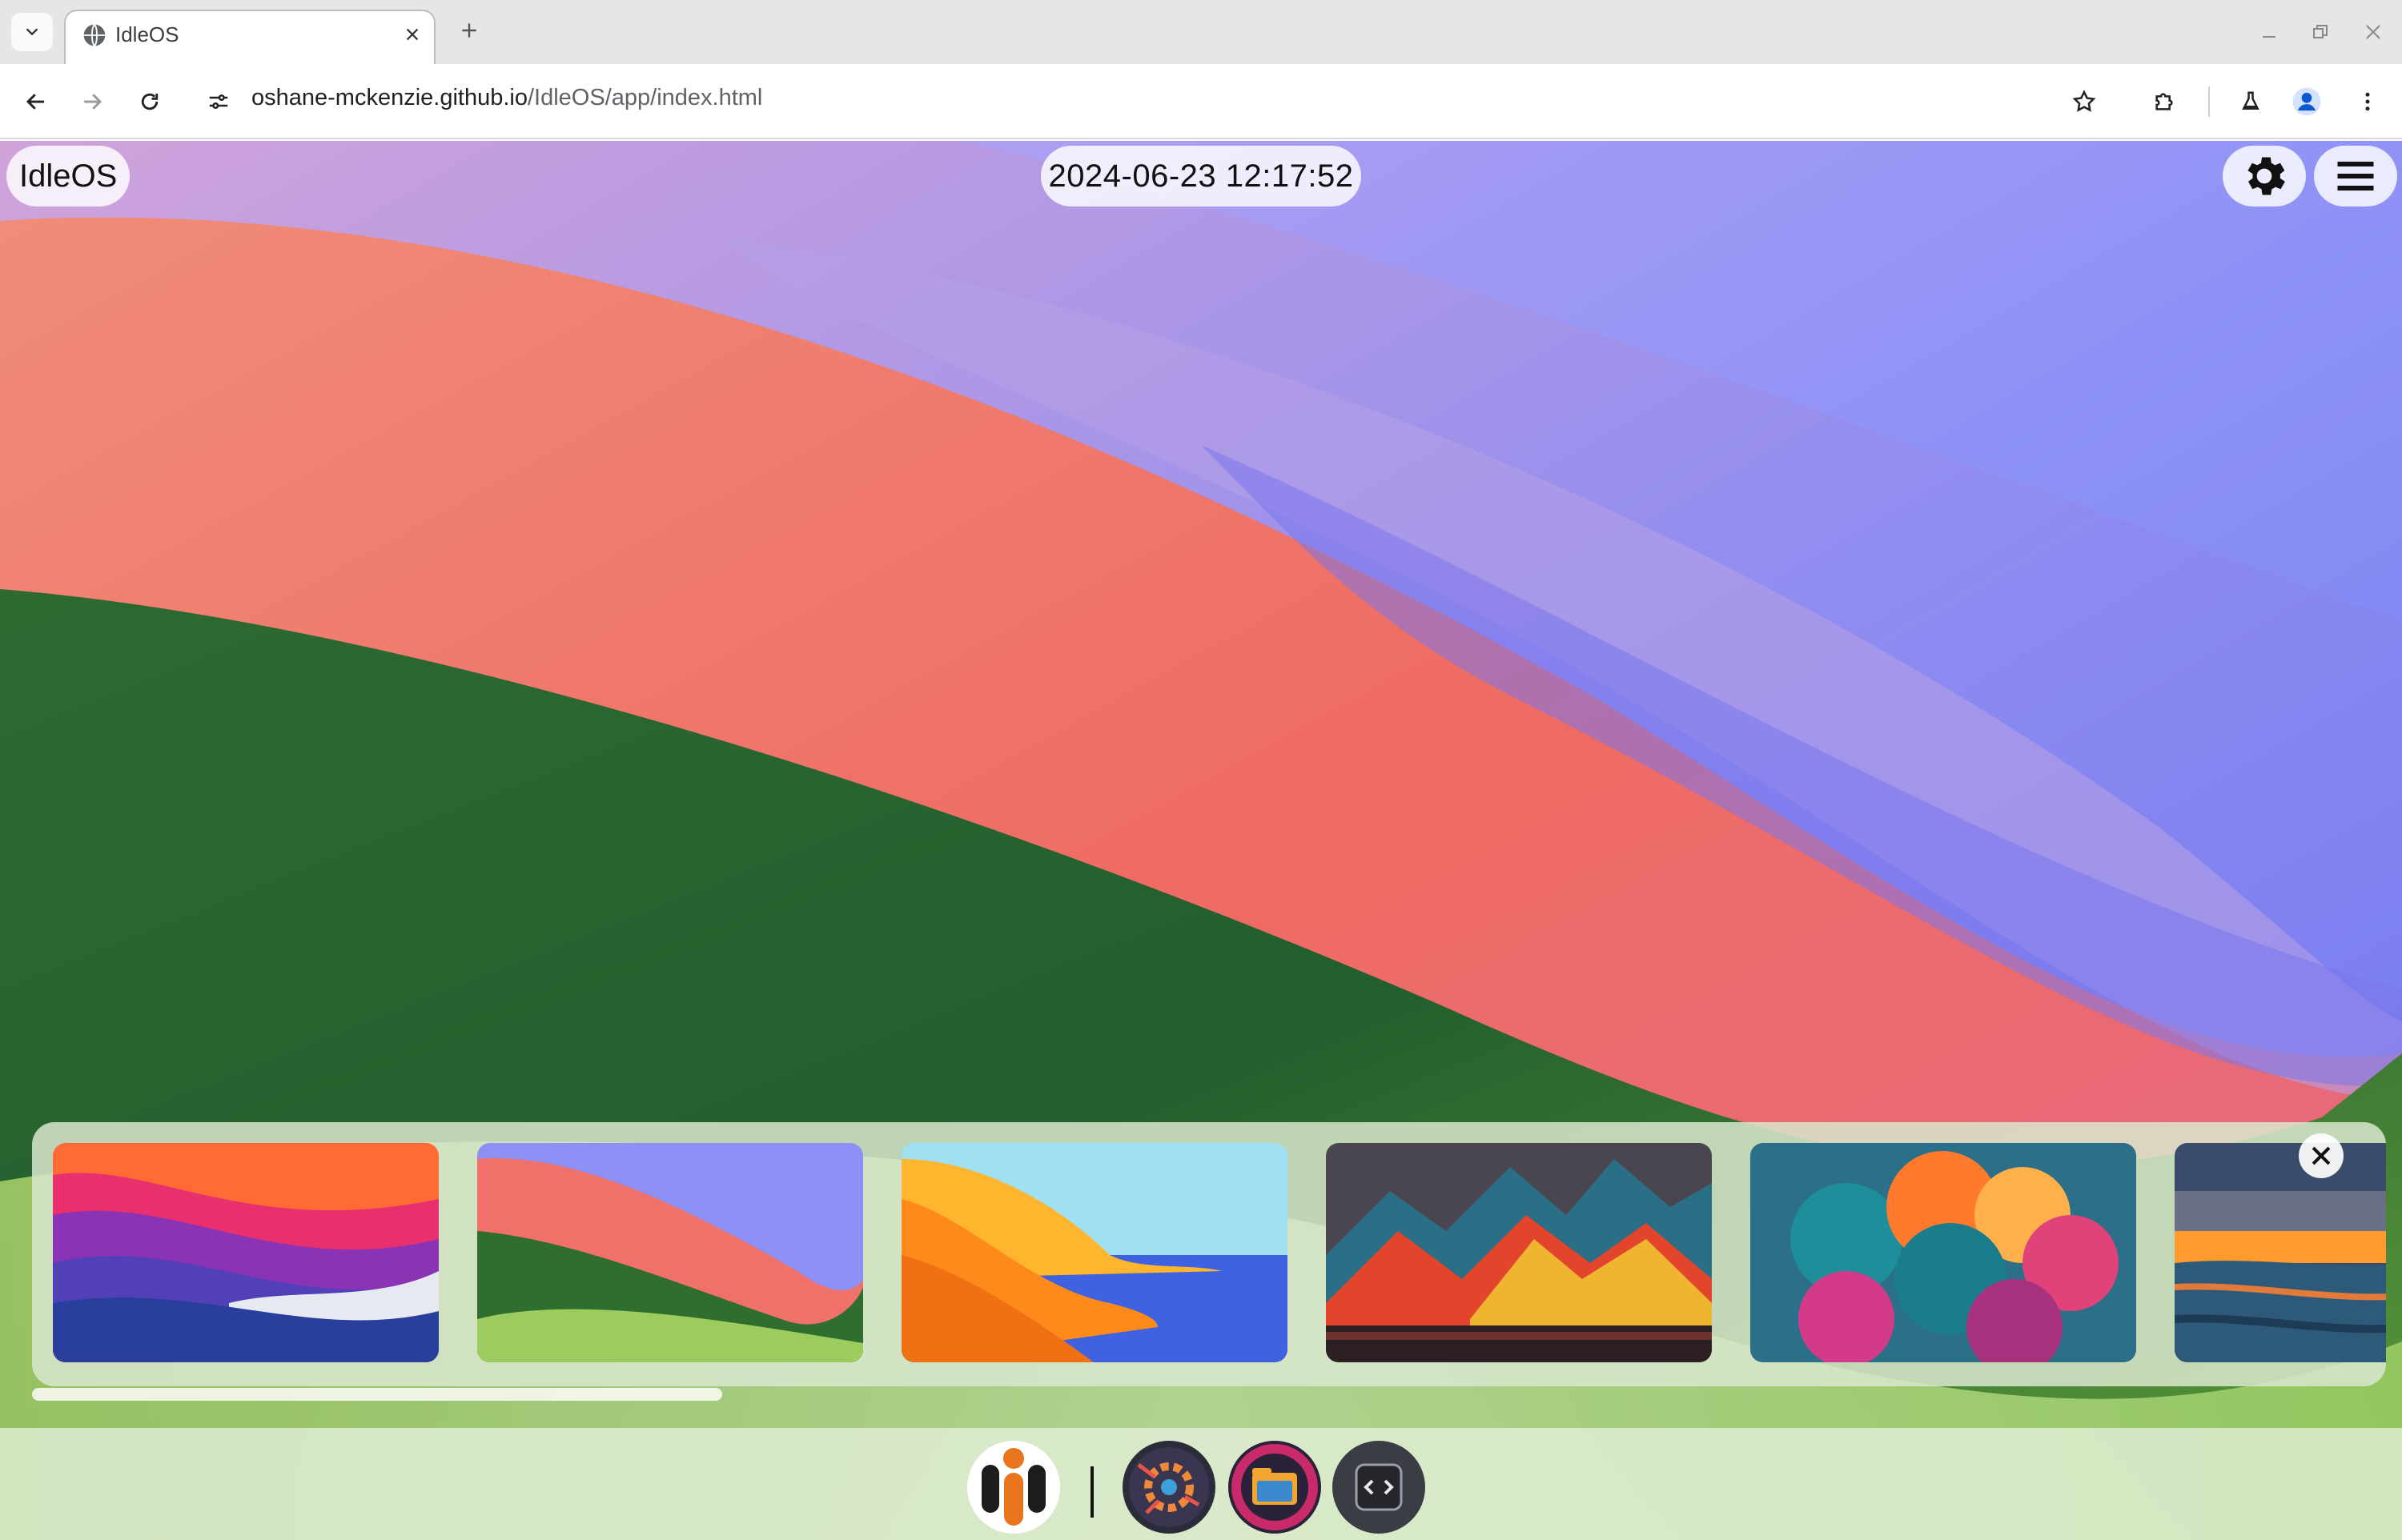 The height and width of the screenshot is (1540, 2402). I want to click on close-window-button, so click(2373, 32).